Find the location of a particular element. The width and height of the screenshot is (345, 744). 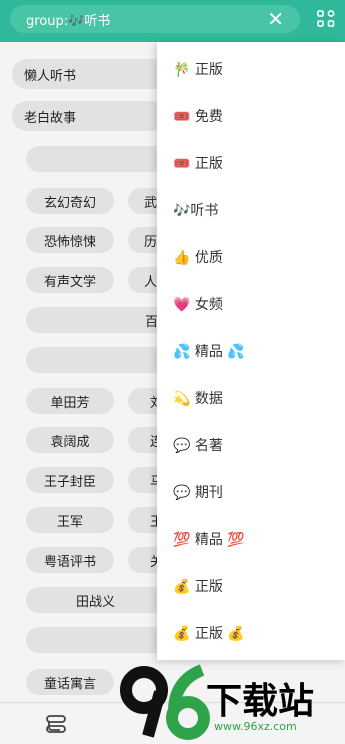

menu-item-1: 🎋 正版 is located at coordinates (251, 69).